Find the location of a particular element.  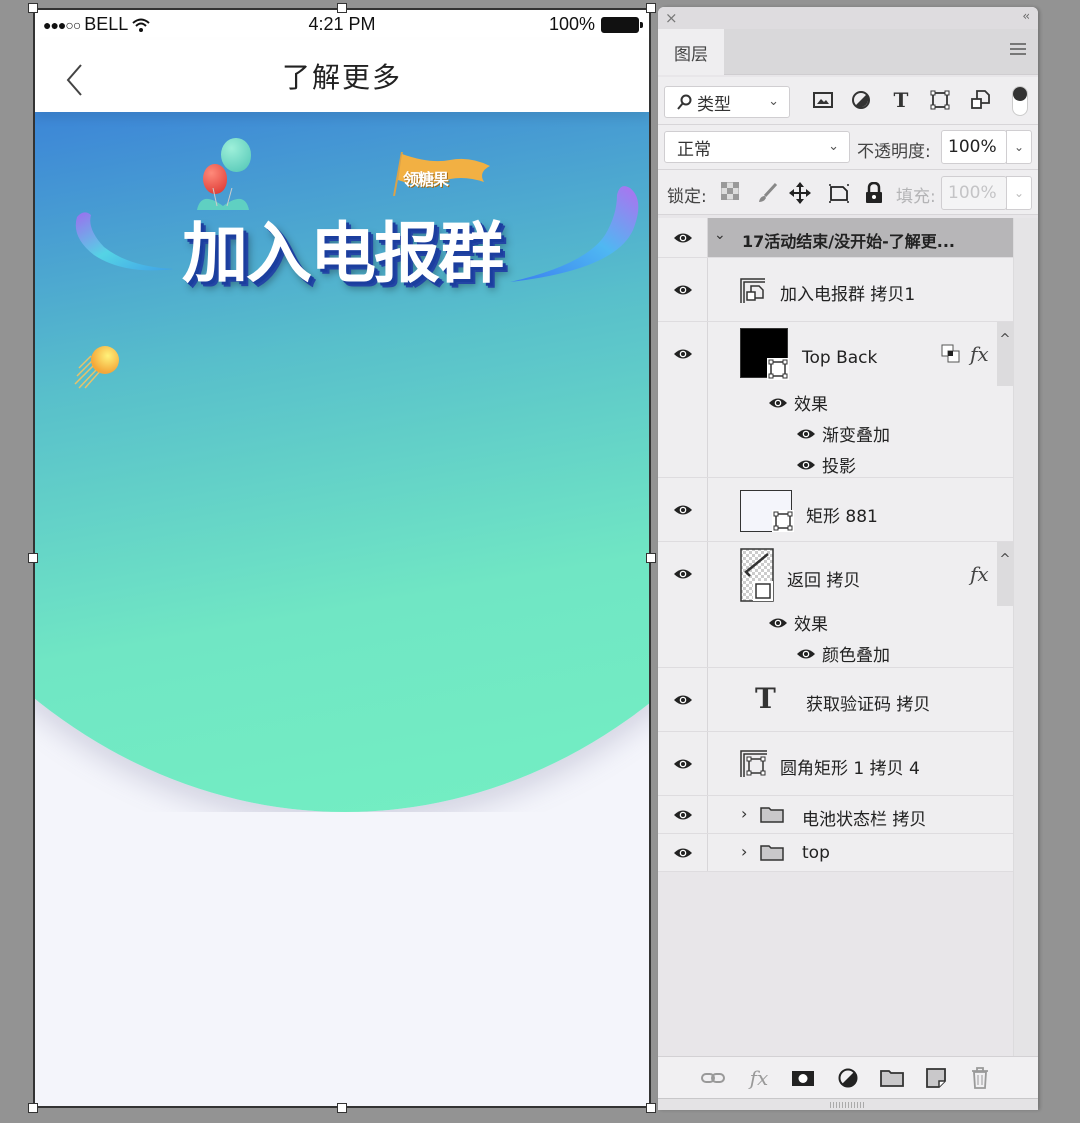

layer-row: 返回 拷贝 fx ^ 效果 颜色叠加 is located at coordinates (835, 605).